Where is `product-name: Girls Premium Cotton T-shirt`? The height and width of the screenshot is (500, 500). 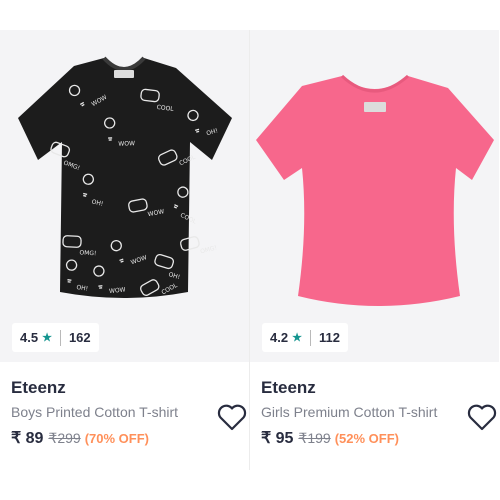 product-name: Girls Premium Cotton T-shirt is located at coordinates (349, 412).